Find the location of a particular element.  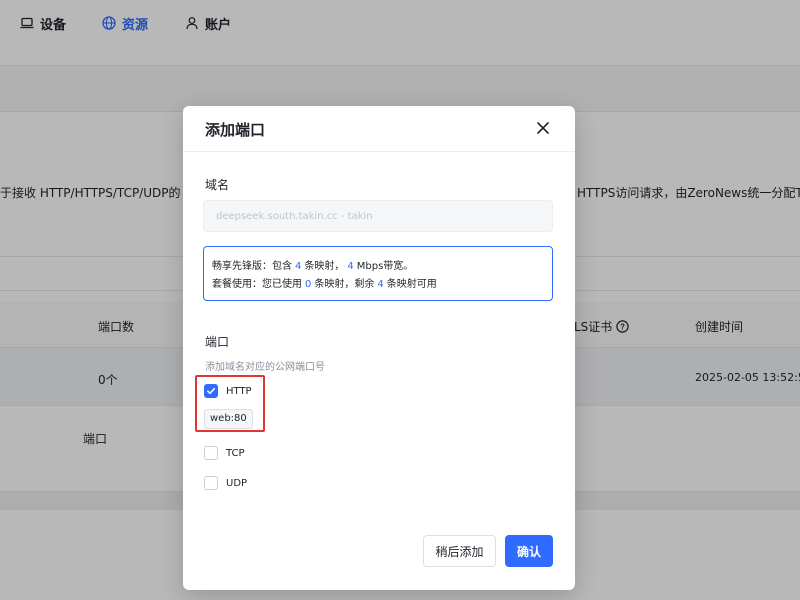

plan-info-text: 条映射，剩余 is located at coordinates (344, 284).